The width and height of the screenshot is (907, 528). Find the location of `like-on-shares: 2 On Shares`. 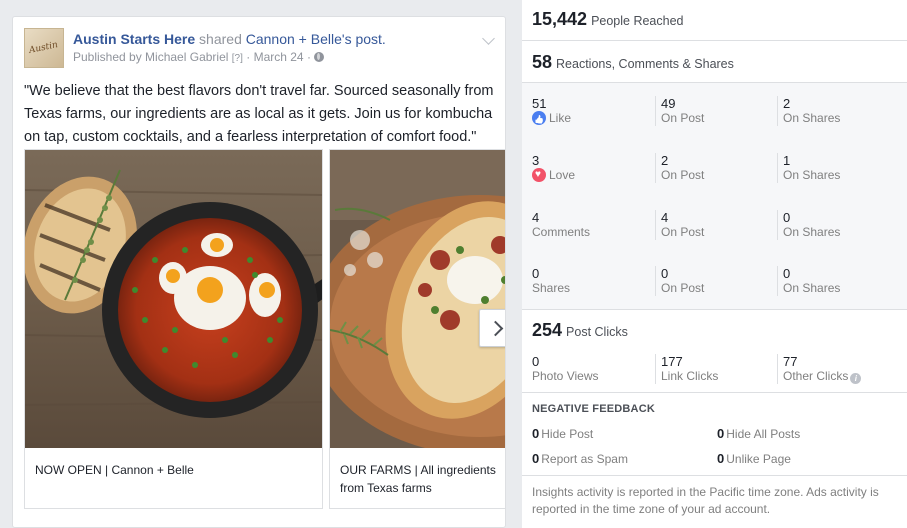

like-on-shares: 2 On Shares is located at coordinates (834, 111).